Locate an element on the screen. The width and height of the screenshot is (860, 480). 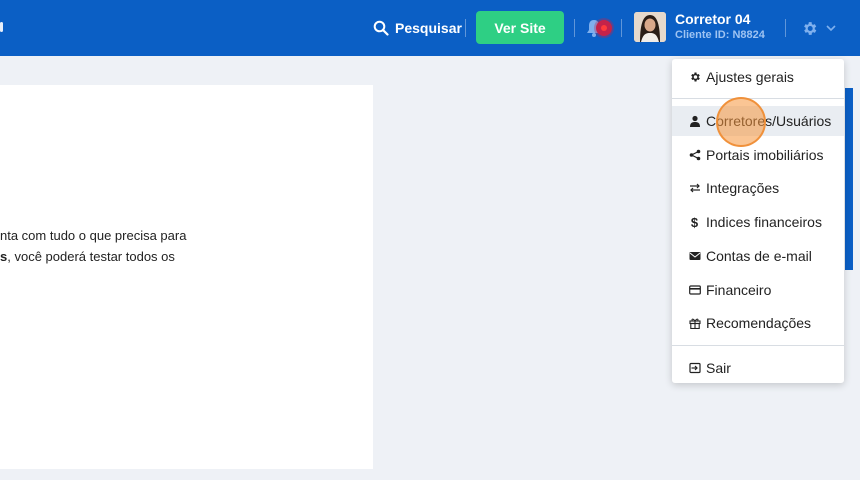
content-text-rest: , você poderá testar todos os is located at coordinates (91, 256).